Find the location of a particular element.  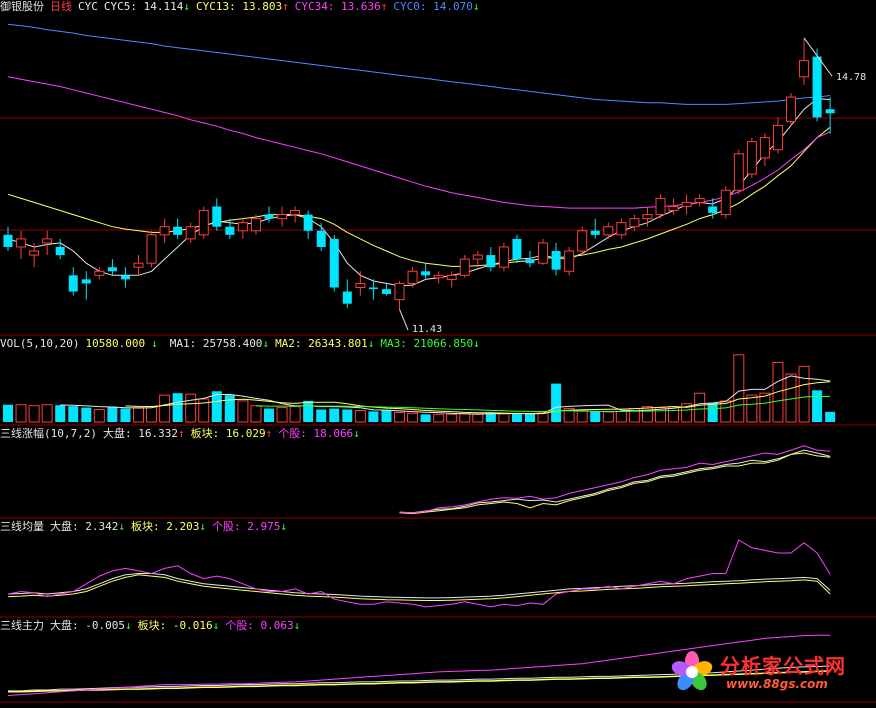

zhuli-legend-label-2: 个股: 0.063 is located at coordinates (259, 625).